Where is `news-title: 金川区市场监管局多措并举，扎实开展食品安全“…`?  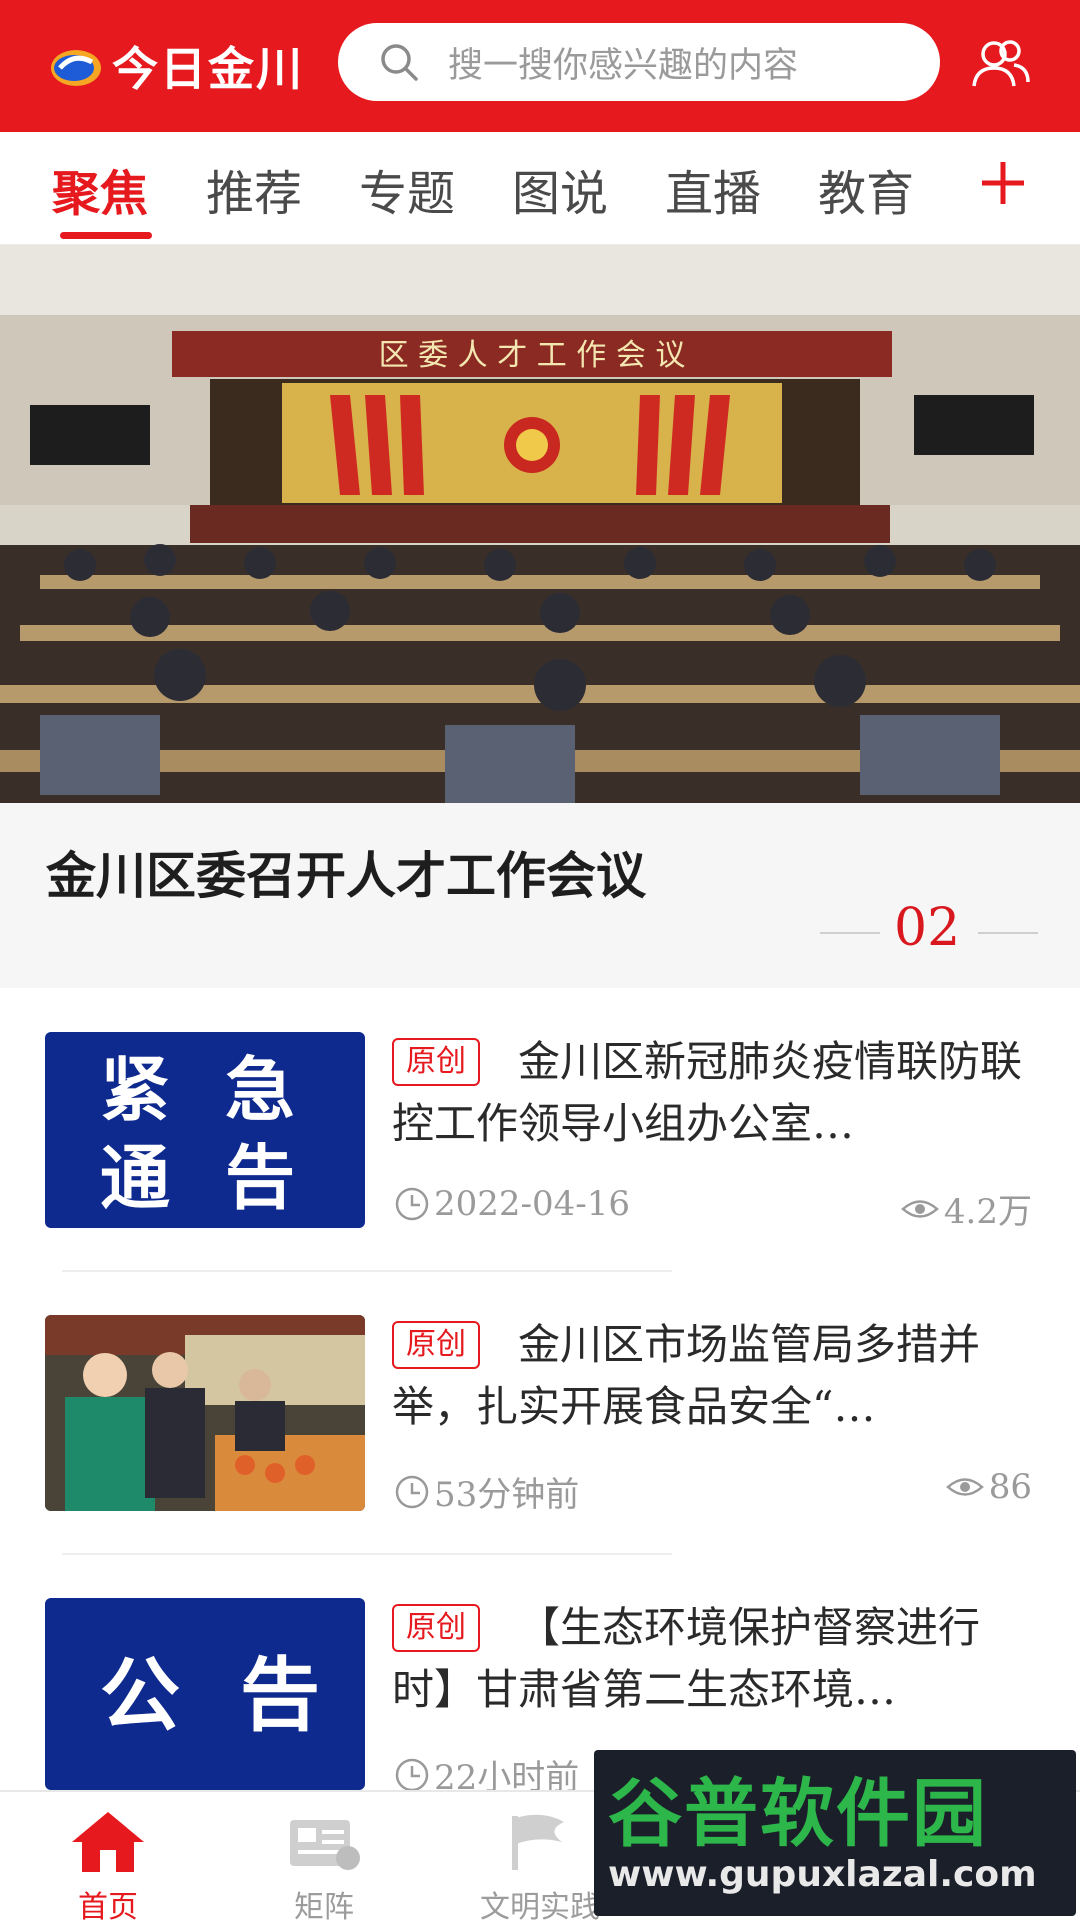
news-title: 金川区市场监管局多措并举，扎实开展食品安全“… is located at coordinates (712, 1376).